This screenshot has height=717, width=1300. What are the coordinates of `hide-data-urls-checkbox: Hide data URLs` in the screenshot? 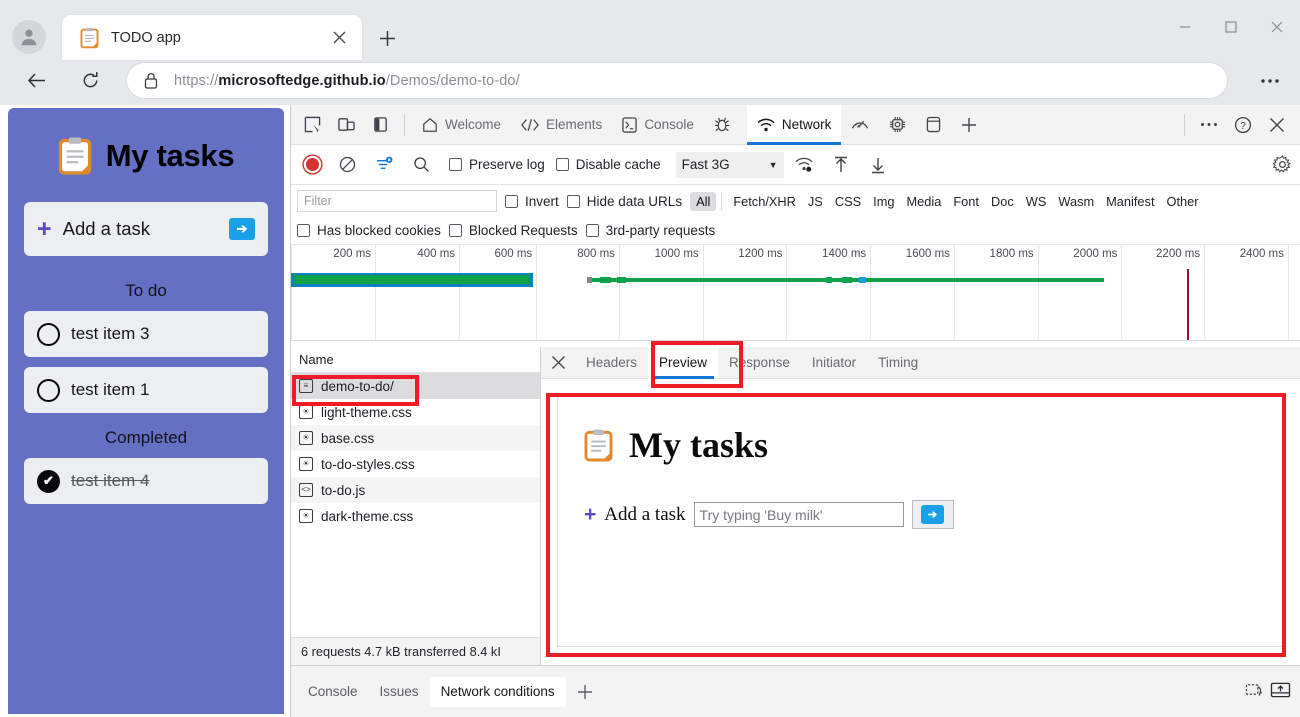 It's located at (624, 201).